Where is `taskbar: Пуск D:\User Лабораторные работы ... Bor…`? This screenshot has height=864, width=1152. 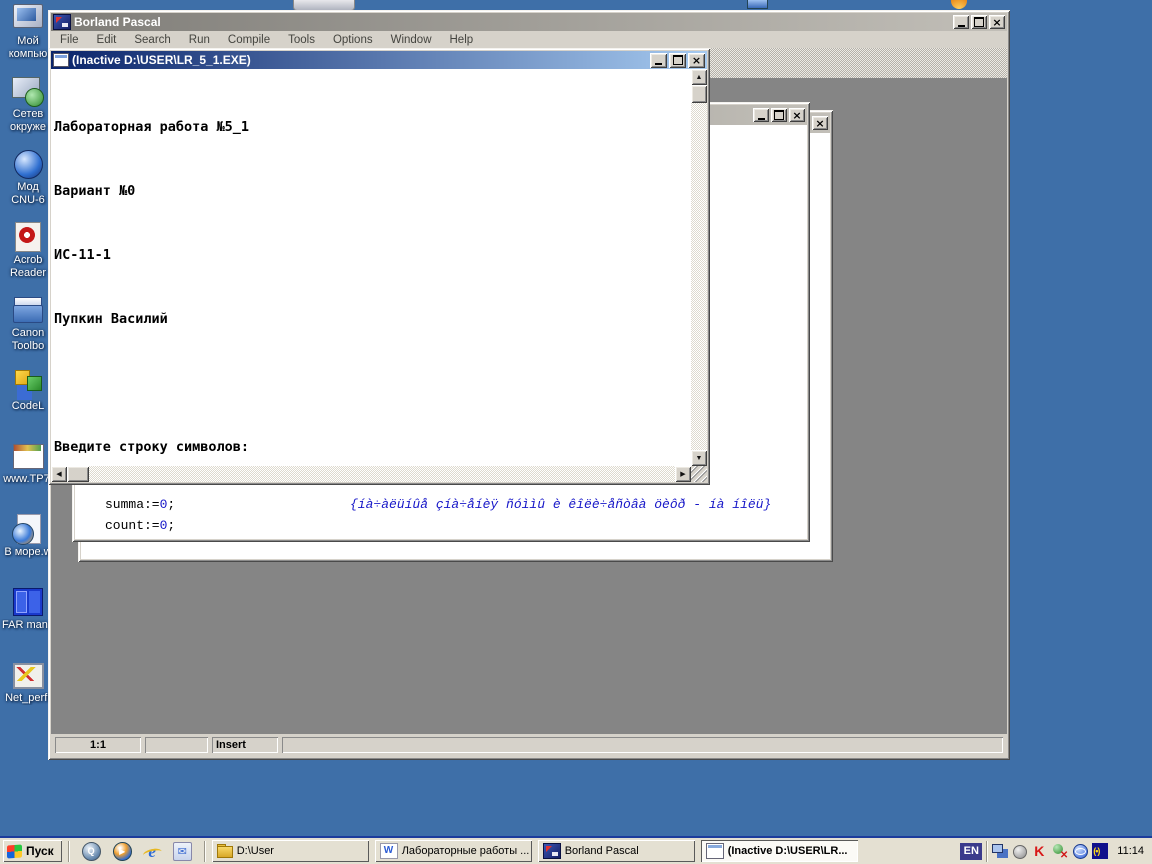
taskbar: Пуск D:\User Лабораторные работы ... Bor… is located at coordinates (576, 850).